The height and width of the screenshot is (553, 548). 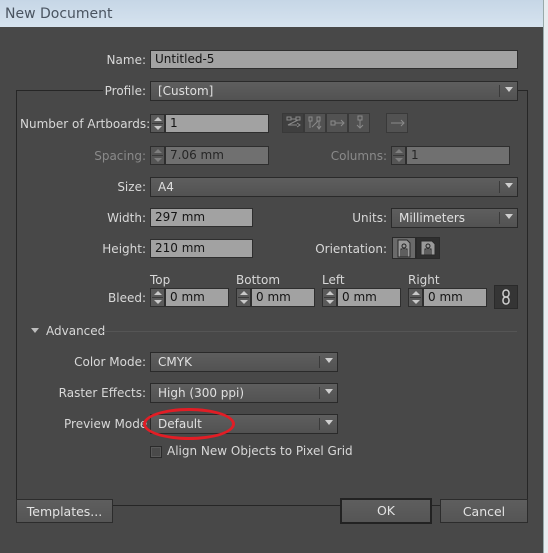 I want to click on chain-link-icon, so click(x=506, y=297).